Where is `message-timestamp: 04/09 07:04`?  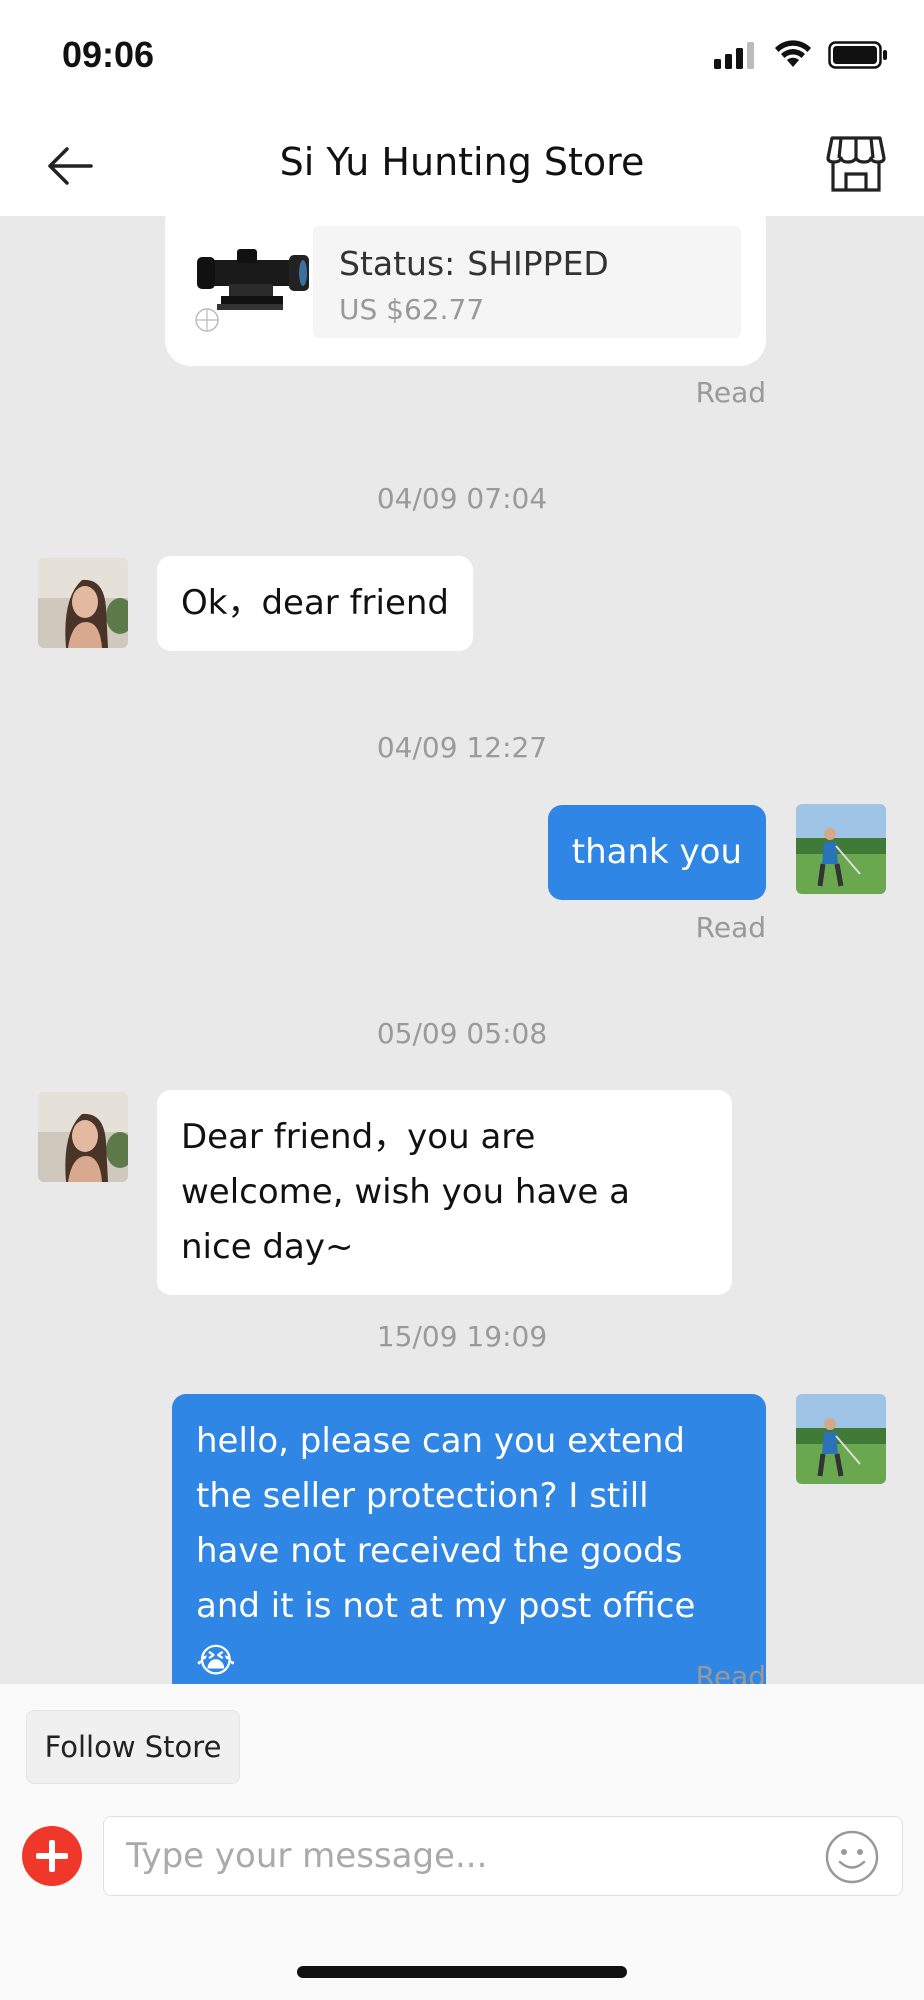 message-timestamp: 04/09 07:04 is located at coordinates (462, 498).